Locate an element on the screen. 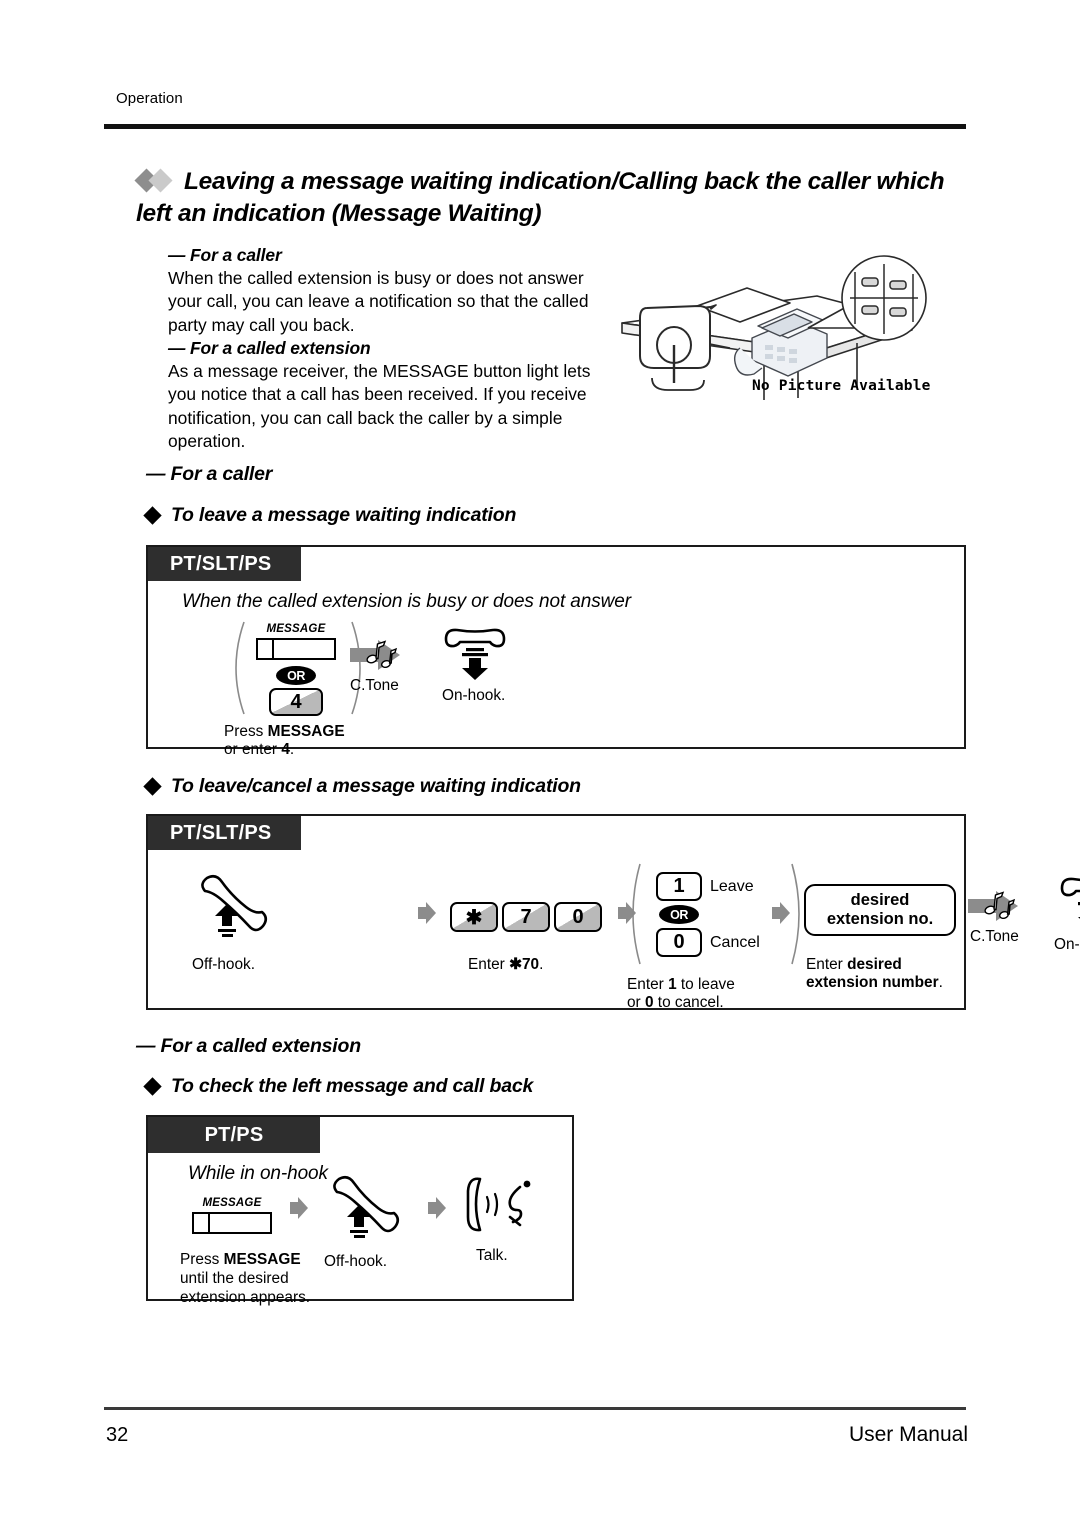 Image resolution: width=1080 pixels, height=1528 pixels. section-1-diamond-heading-text: To leave a message waiting indication is located at coordinates (344, 515).